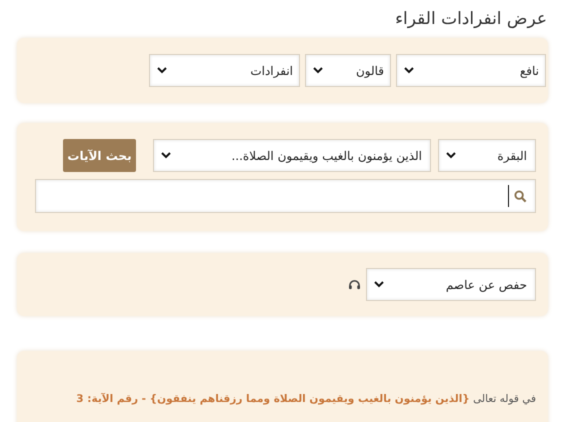  I want to click on verse-text: في قوله تعالى {الذين يؤمنون بالغيب ويقيمون الصلاة ومما رزقناهم ينفقون} - رقم الآية: 3, so click(306, 399).